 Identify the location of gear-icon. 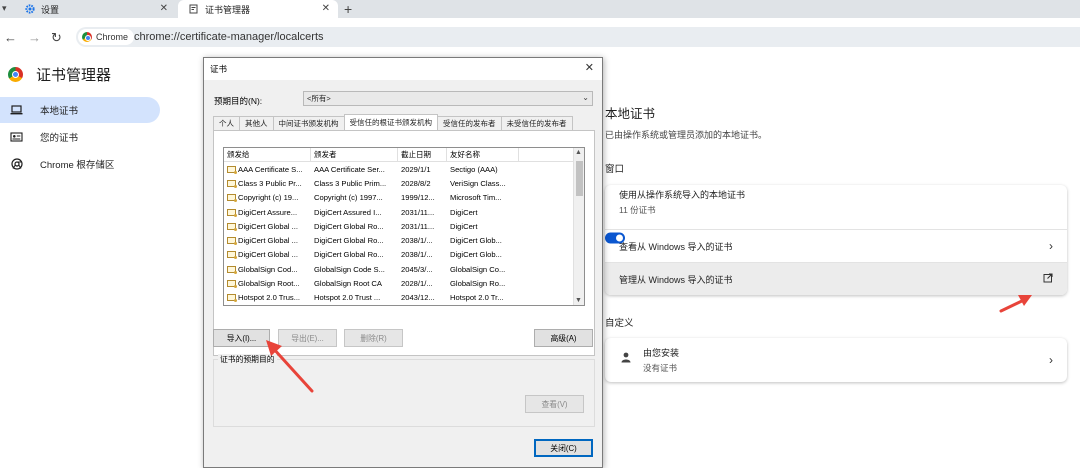
(29, 9).